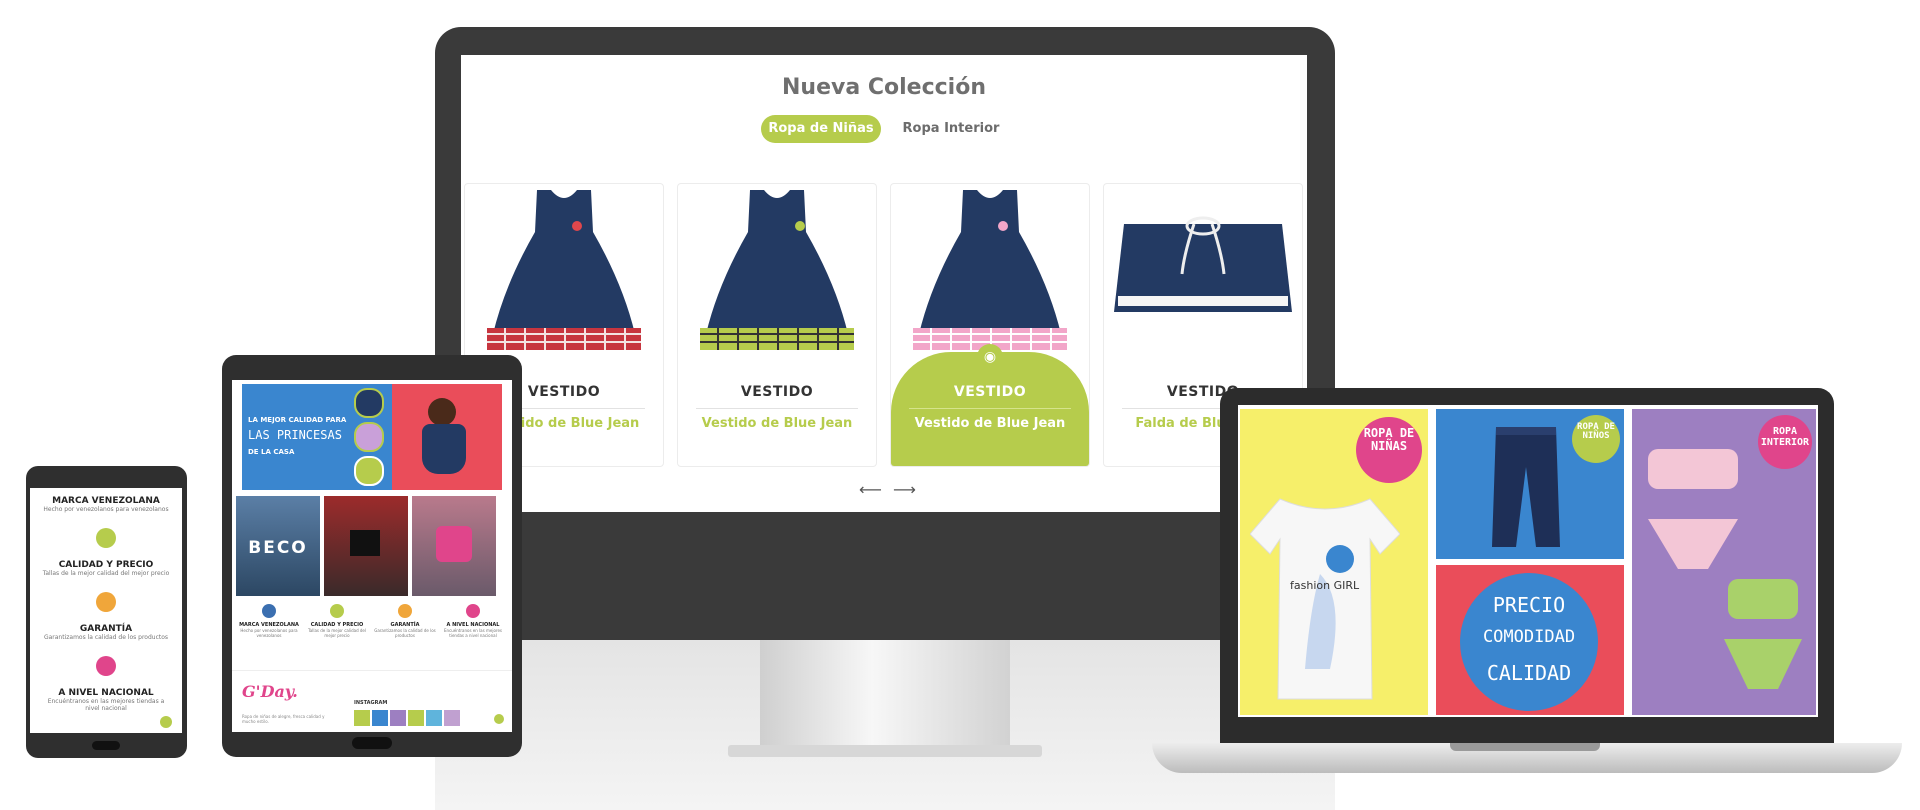  Describe the element at coordinates (442, 412) in the screenshot. I see `girl-head-icon` at that location.